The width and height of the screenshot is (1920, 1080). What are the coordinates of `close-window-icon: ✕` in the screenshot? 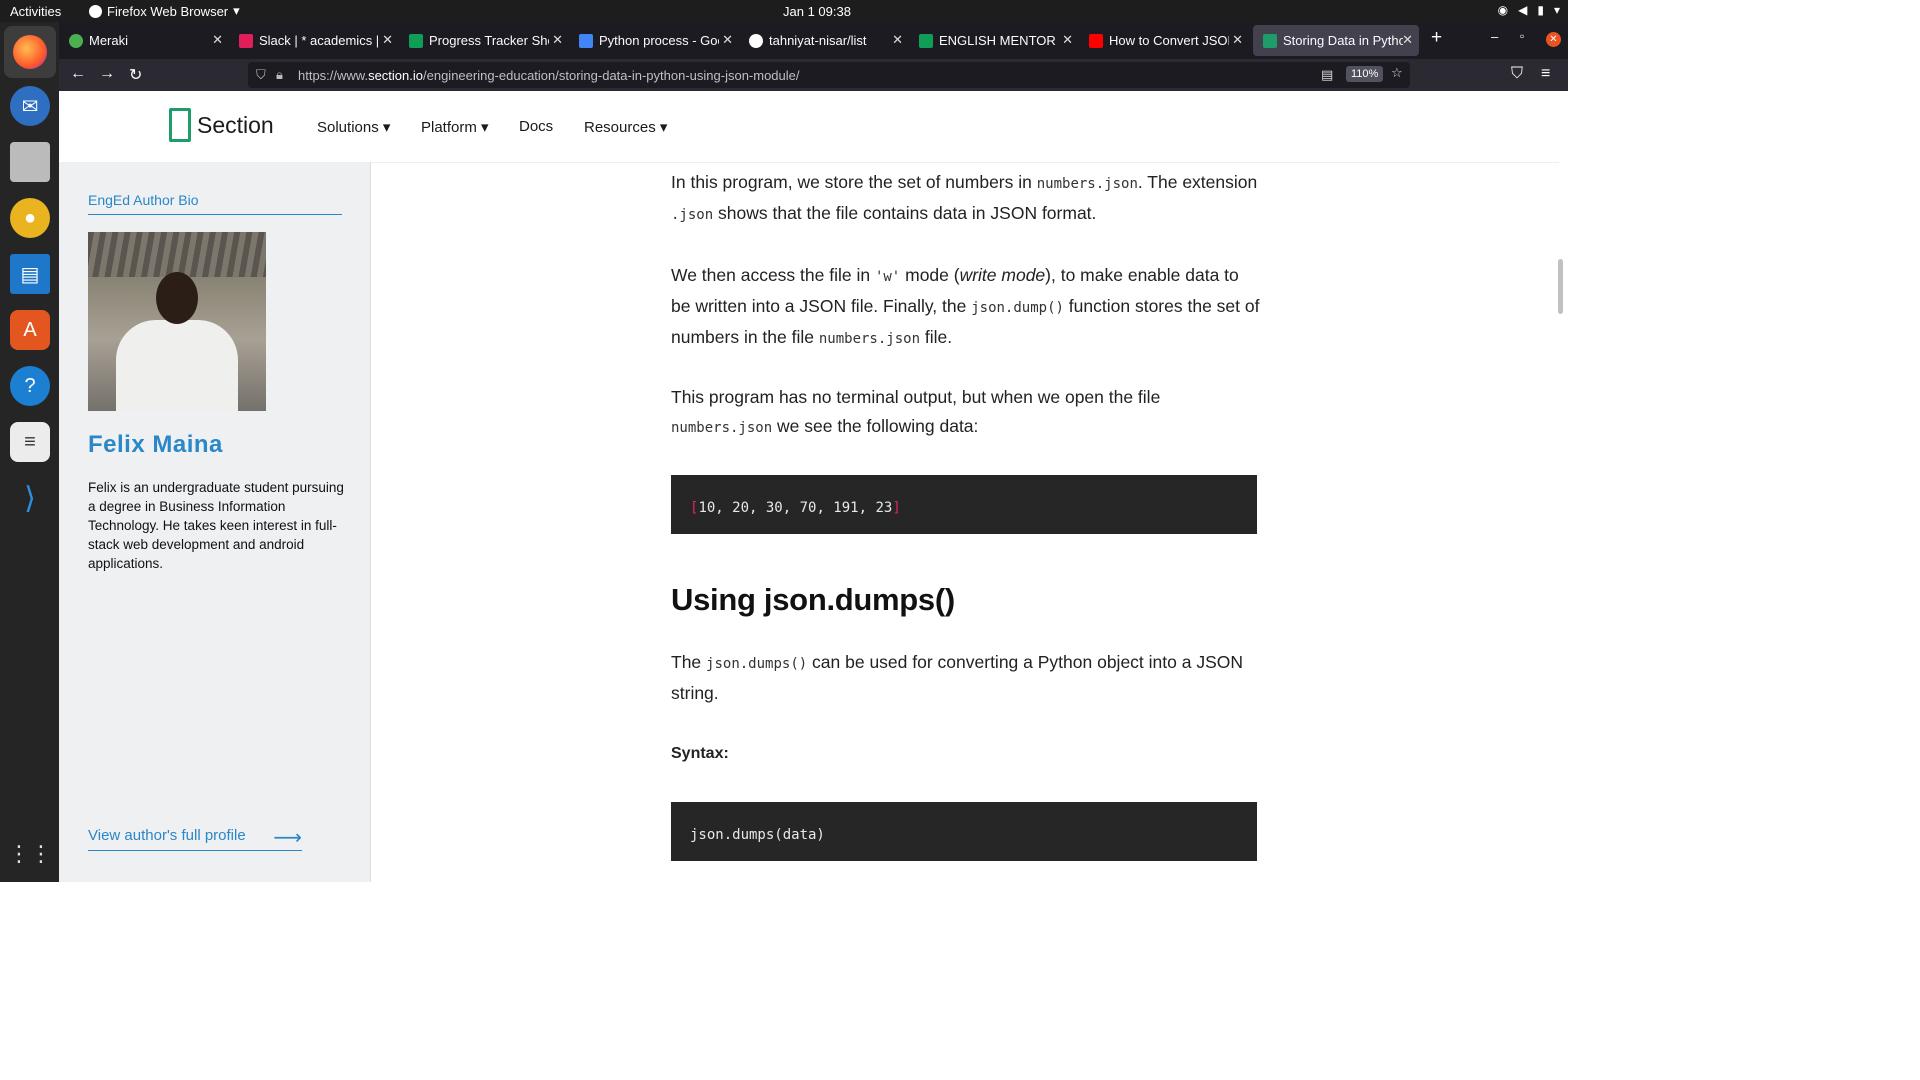 It's located at (1553, 39).